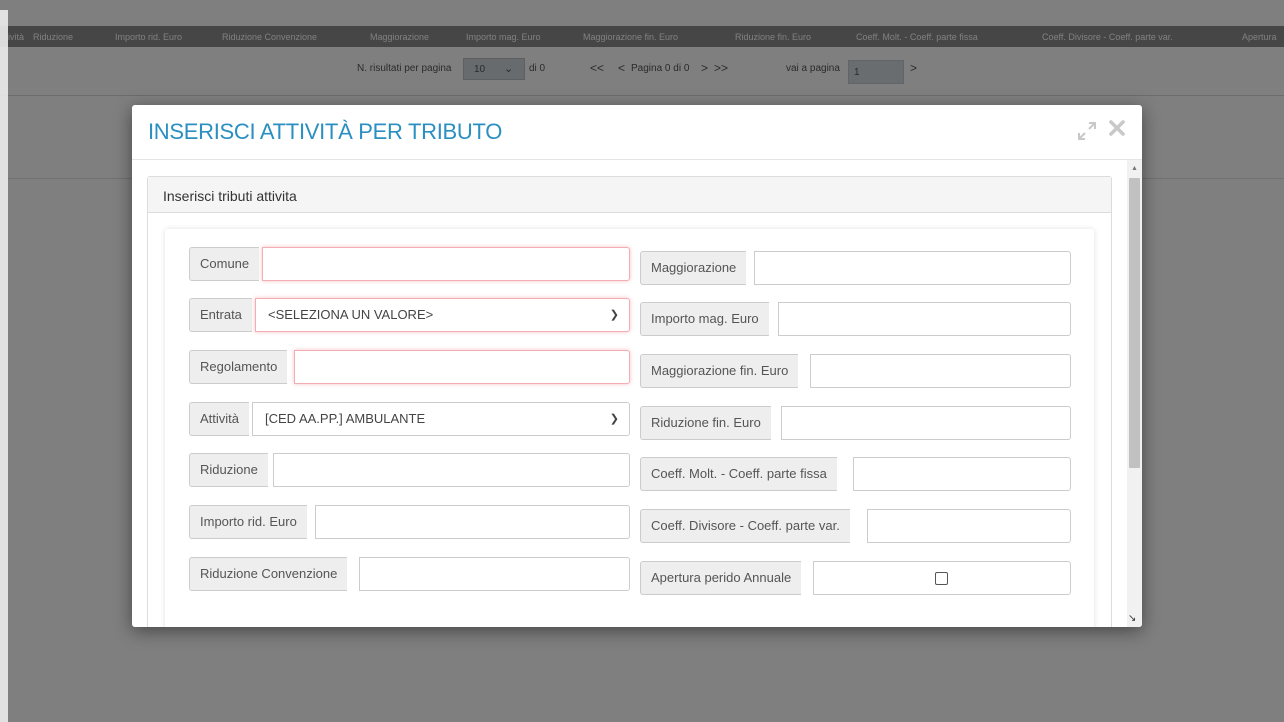 This screenshot has height=722, width=1284. Describe the element at coordinates (721, 578) in the screenshot. I see `apertura-periodo-label: Apertura perido Annuale` at that location.